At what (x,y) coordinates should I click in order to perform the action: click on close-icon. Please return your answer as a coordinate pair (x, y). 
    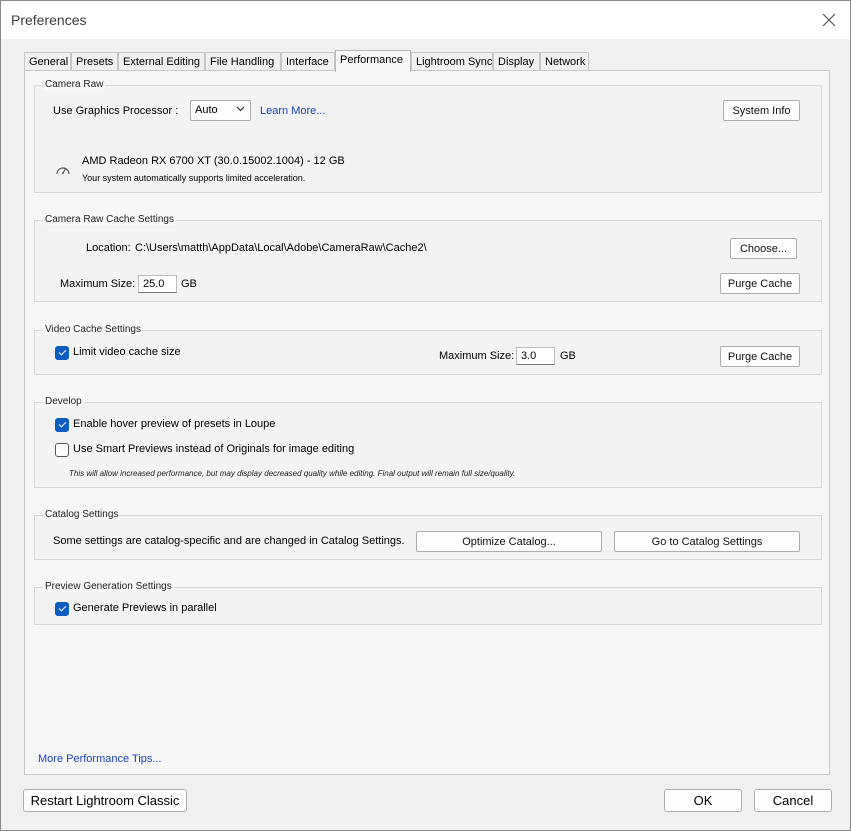
    Looking at the image, I should click on (829, 20).